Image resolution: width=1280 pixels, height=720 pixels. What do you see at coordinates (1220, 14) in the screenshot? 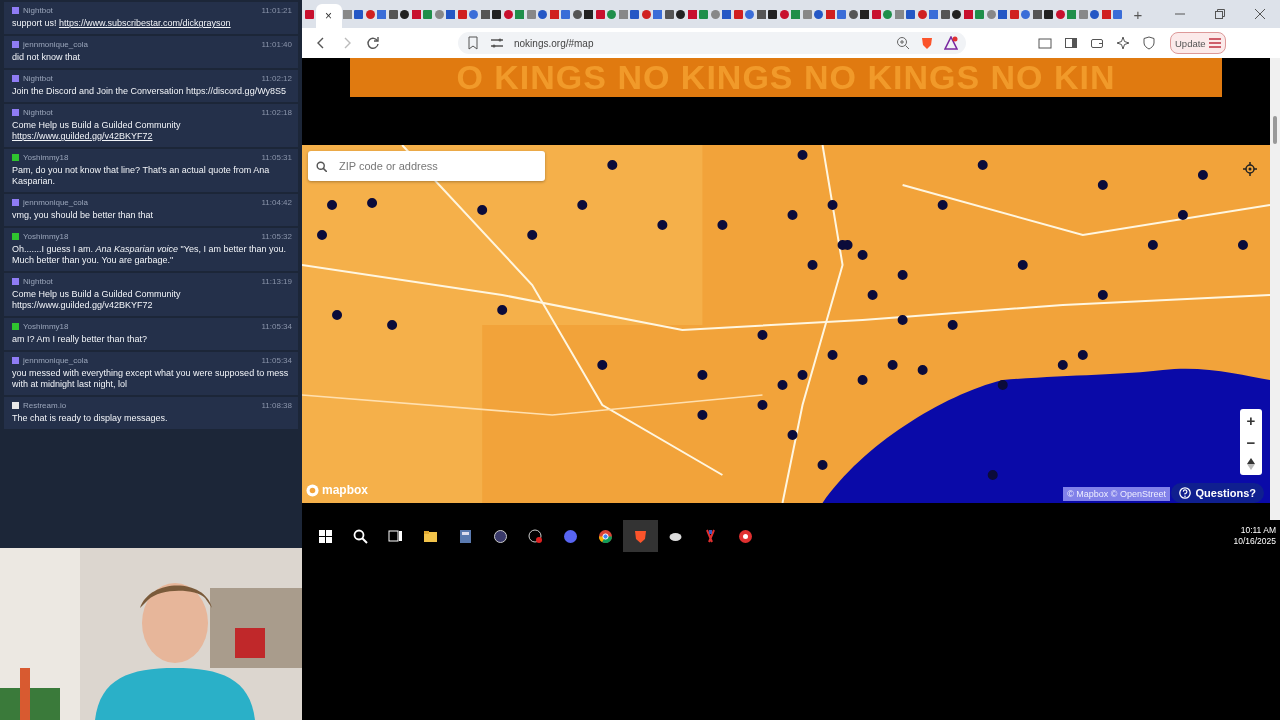
I see `restore-icon` at bounding box center [1220, 14].